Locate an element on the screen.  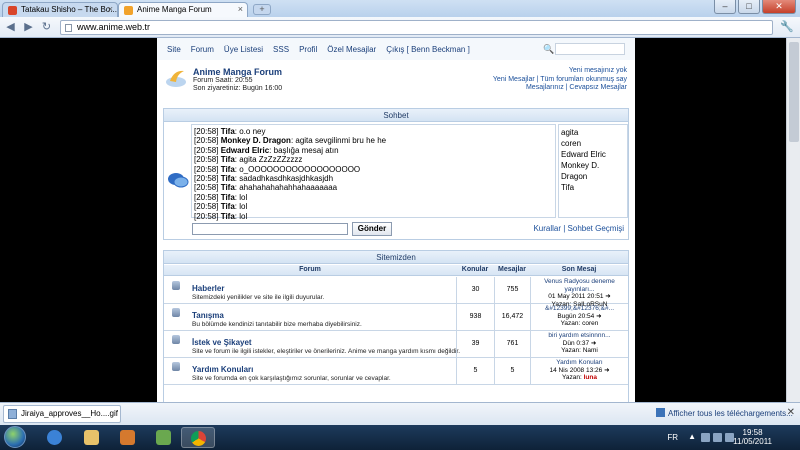
forum-topics: 30 is located at coordinates (475, 290).